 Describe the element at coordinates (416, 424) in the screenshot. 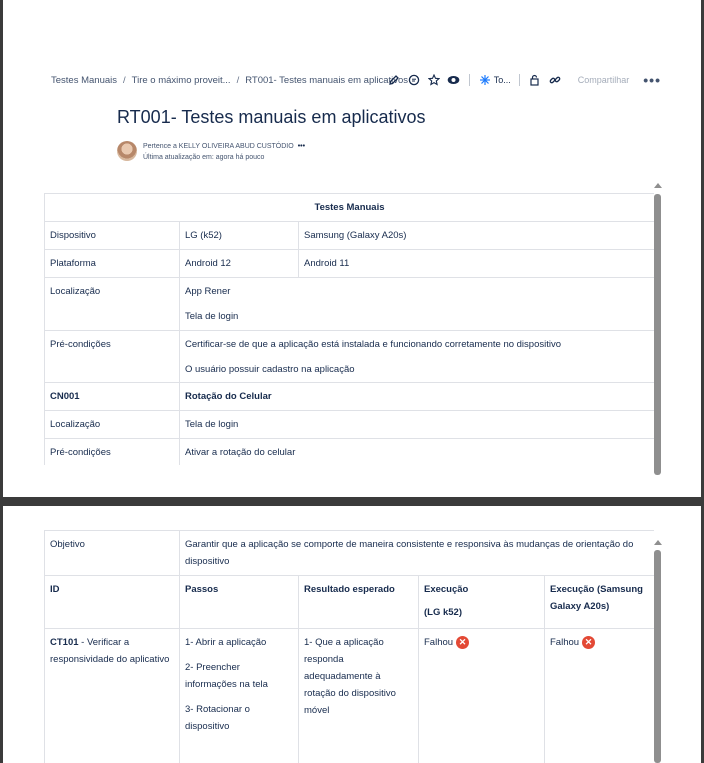

I see `table-cell: Tela de login` at that location.